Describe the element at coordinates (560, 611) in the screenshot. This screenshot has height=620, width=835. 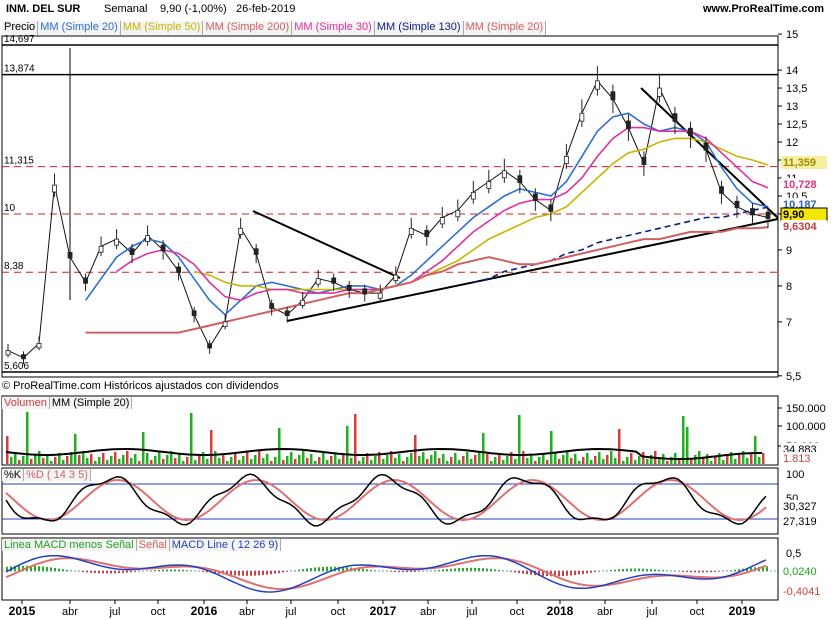
I see `x-axis-label: 2018` at that location.